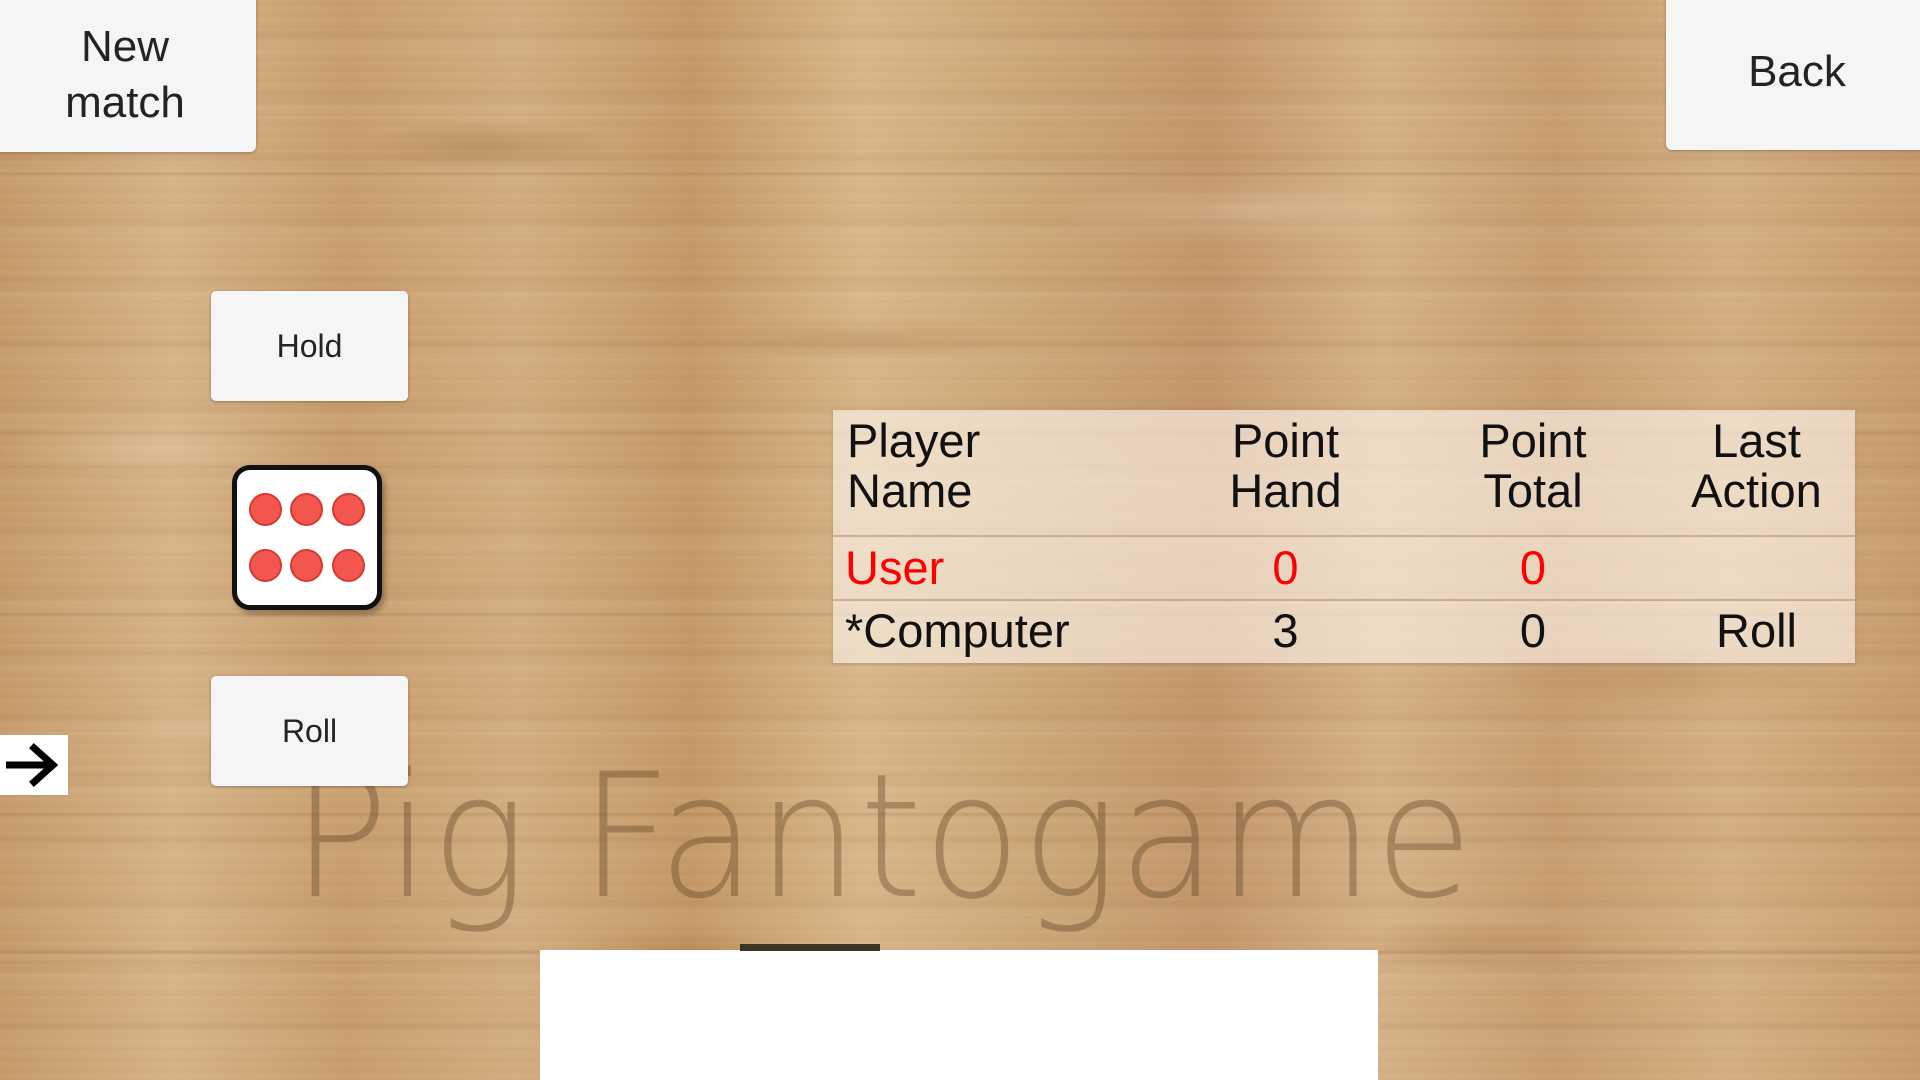  Describe the element at coordinates (1285, 631) in the screenshot. I see `cell-point-hand: 3` at that location.